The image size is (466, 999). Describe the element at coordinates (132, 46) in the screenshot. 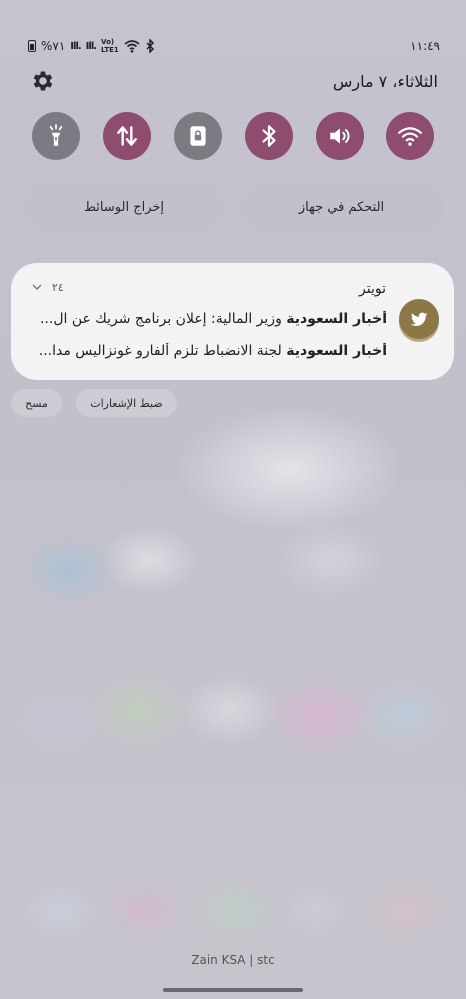

I see `wifi-calling-icon` at that location.